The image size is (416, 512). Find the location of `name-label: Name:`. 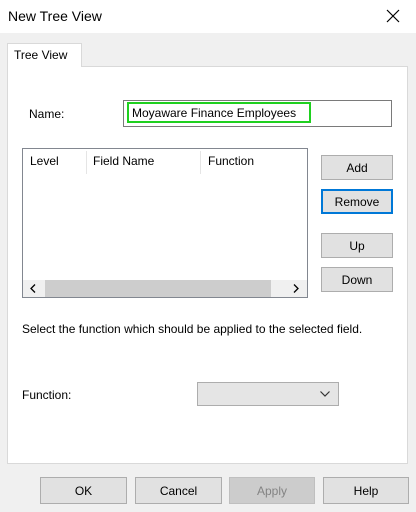

name-label: Name: is located at coordinates (47, 114).